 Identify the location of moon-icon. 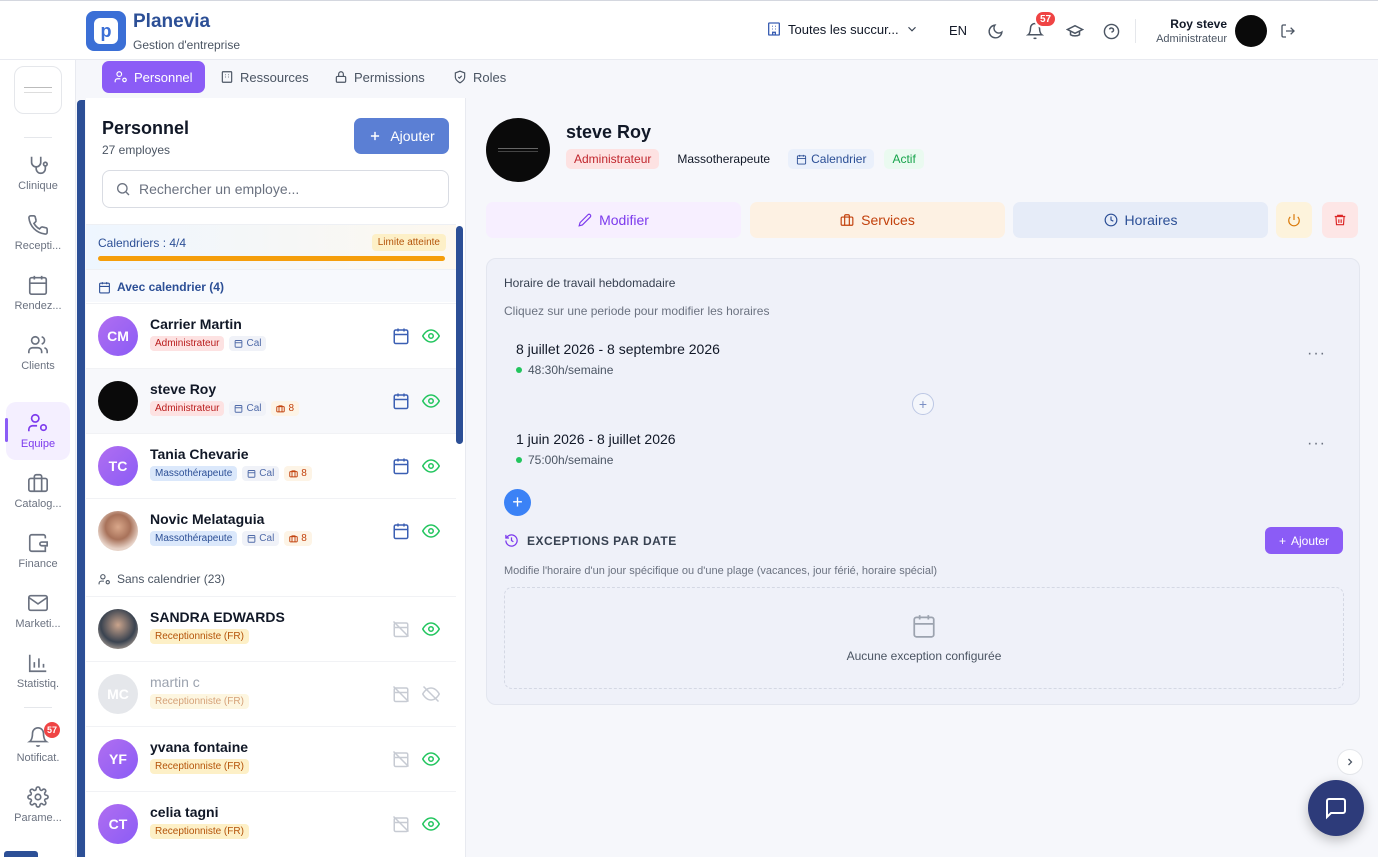
(995, 31).